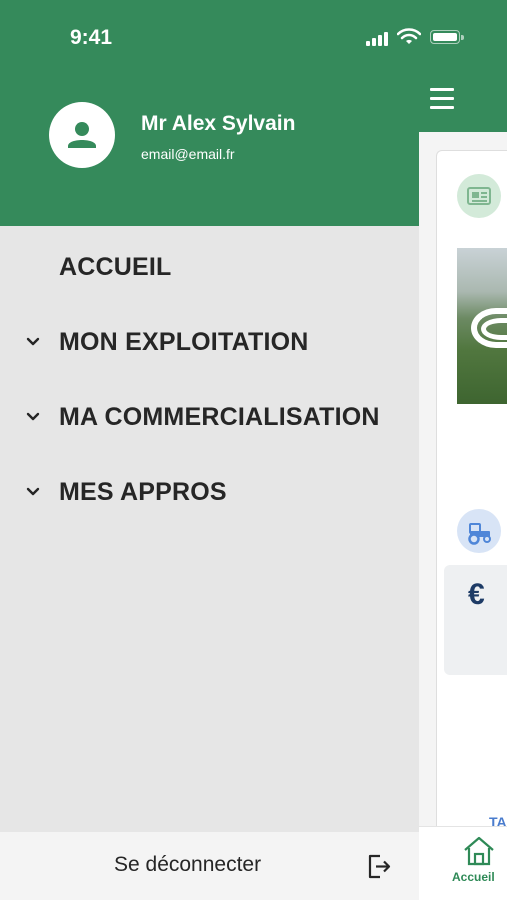 The height and width of the screenshot is (901, 507). Describe the element at coordinates (443, 99) in the screenshot. I see `menu-icon` at that location.